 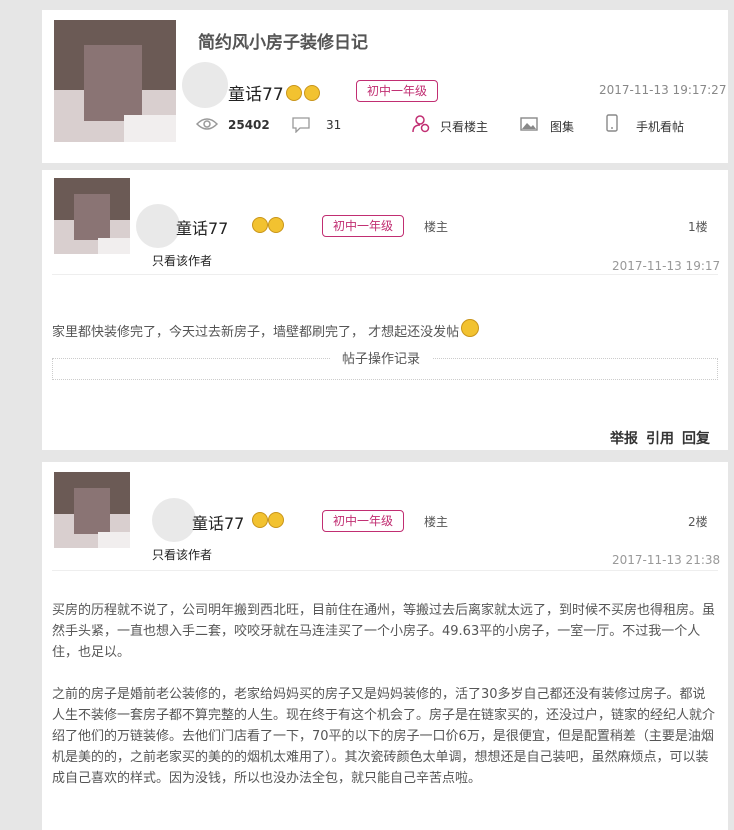 What do you see at coordinates (115, 81) in the screenshot?
I see `thread-author-avatar` at bounding box center [115, 81].